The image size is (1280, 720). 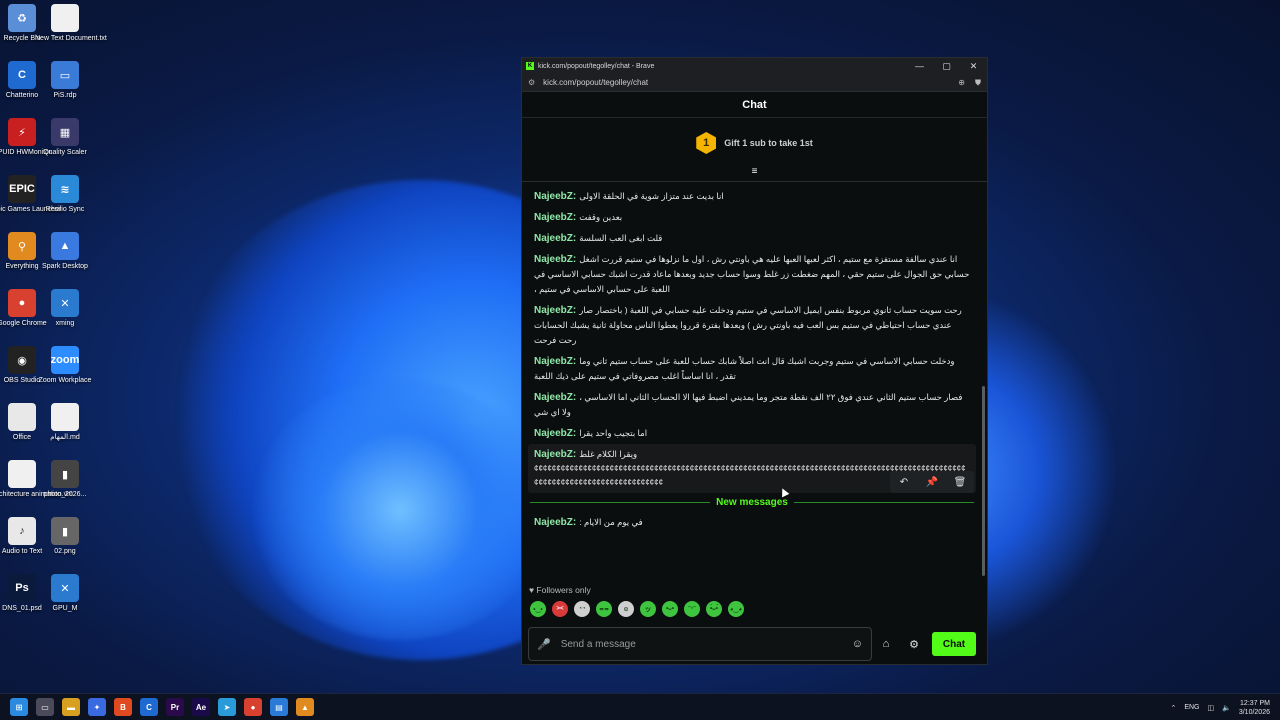 I want to click on site-settings-icon: ⚙, so click(x=531, y=82).